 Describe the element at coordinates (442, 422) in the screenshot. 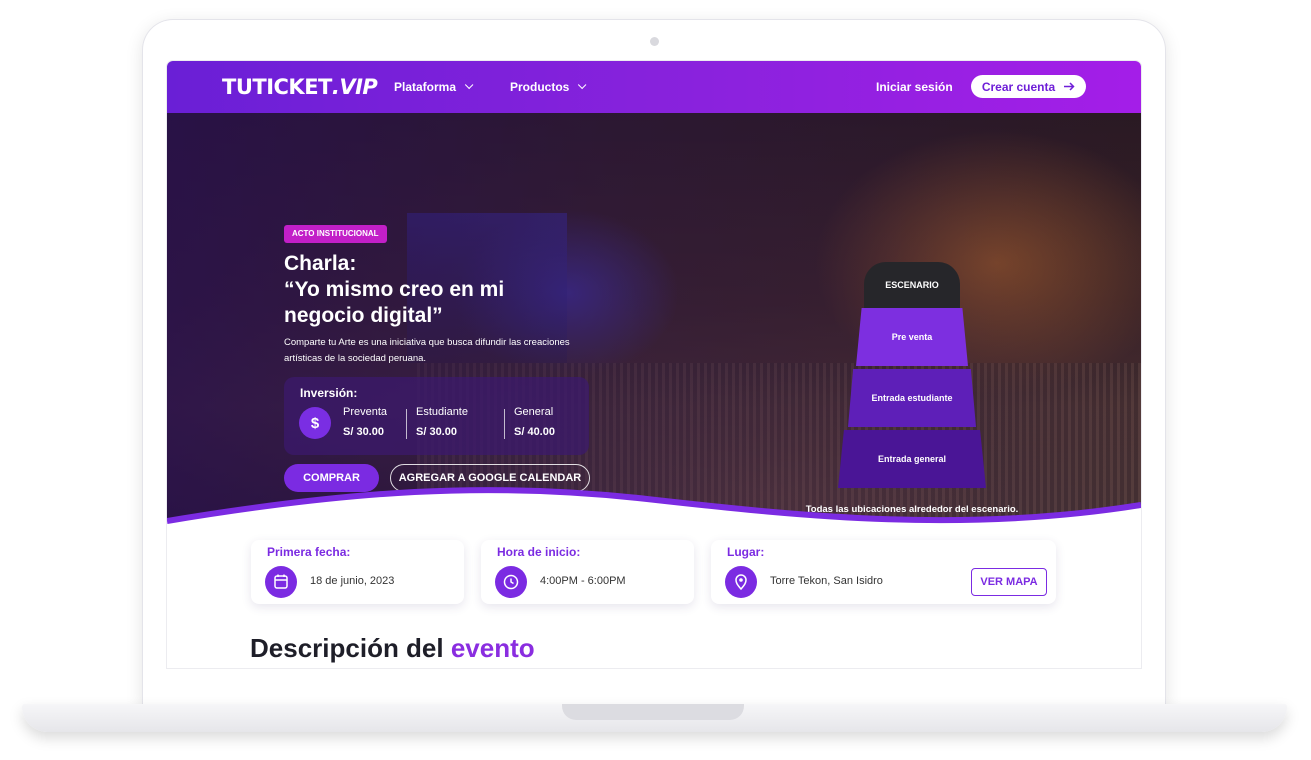

I see `price-student: Estudiante S/ 30.00` at that location.